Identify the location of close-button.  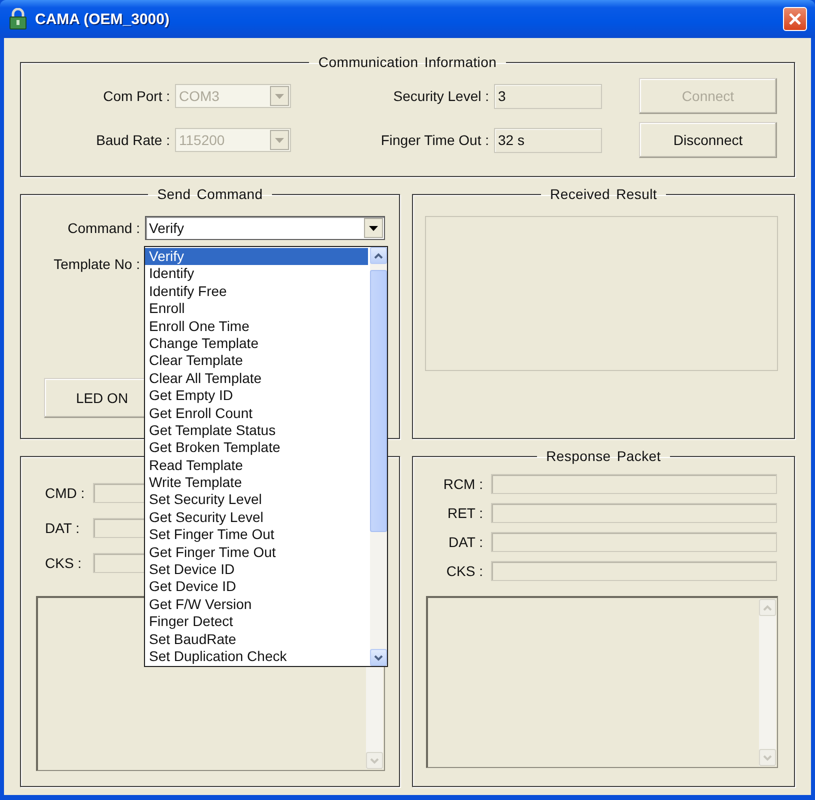
(795, 19).